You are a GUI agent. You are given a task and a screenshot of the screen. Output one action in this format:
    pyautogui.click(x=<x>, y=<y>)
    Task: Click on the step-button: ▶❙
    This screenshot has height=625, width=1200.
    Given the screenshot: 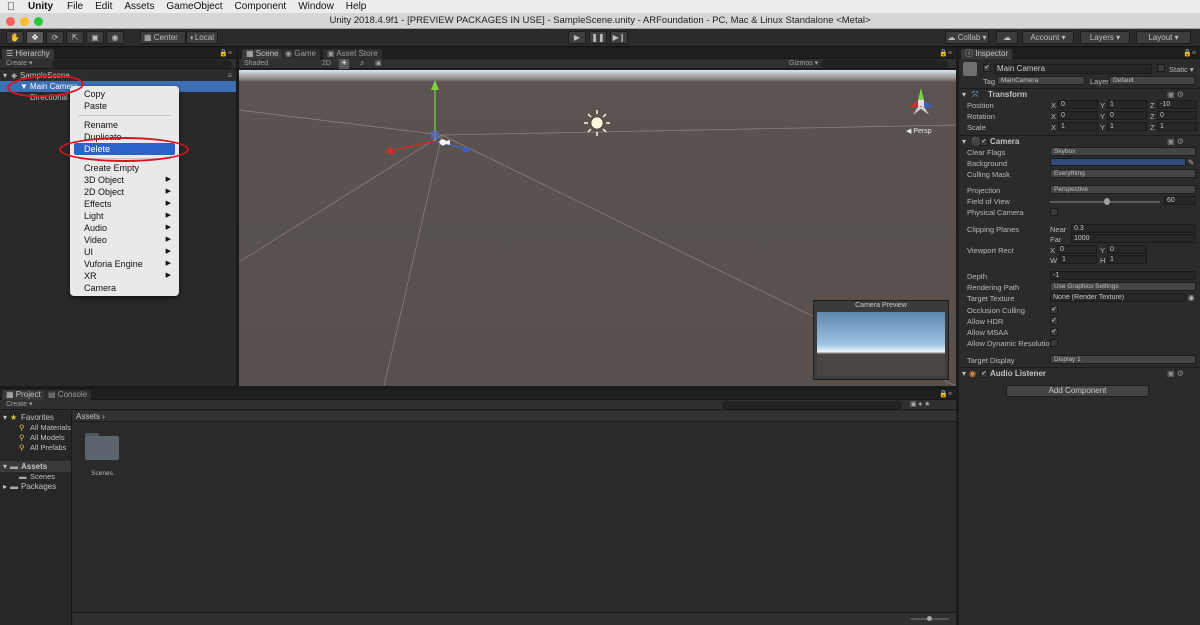 What is the action you would take?
    pyautogui.click(x=619, y=37)
    